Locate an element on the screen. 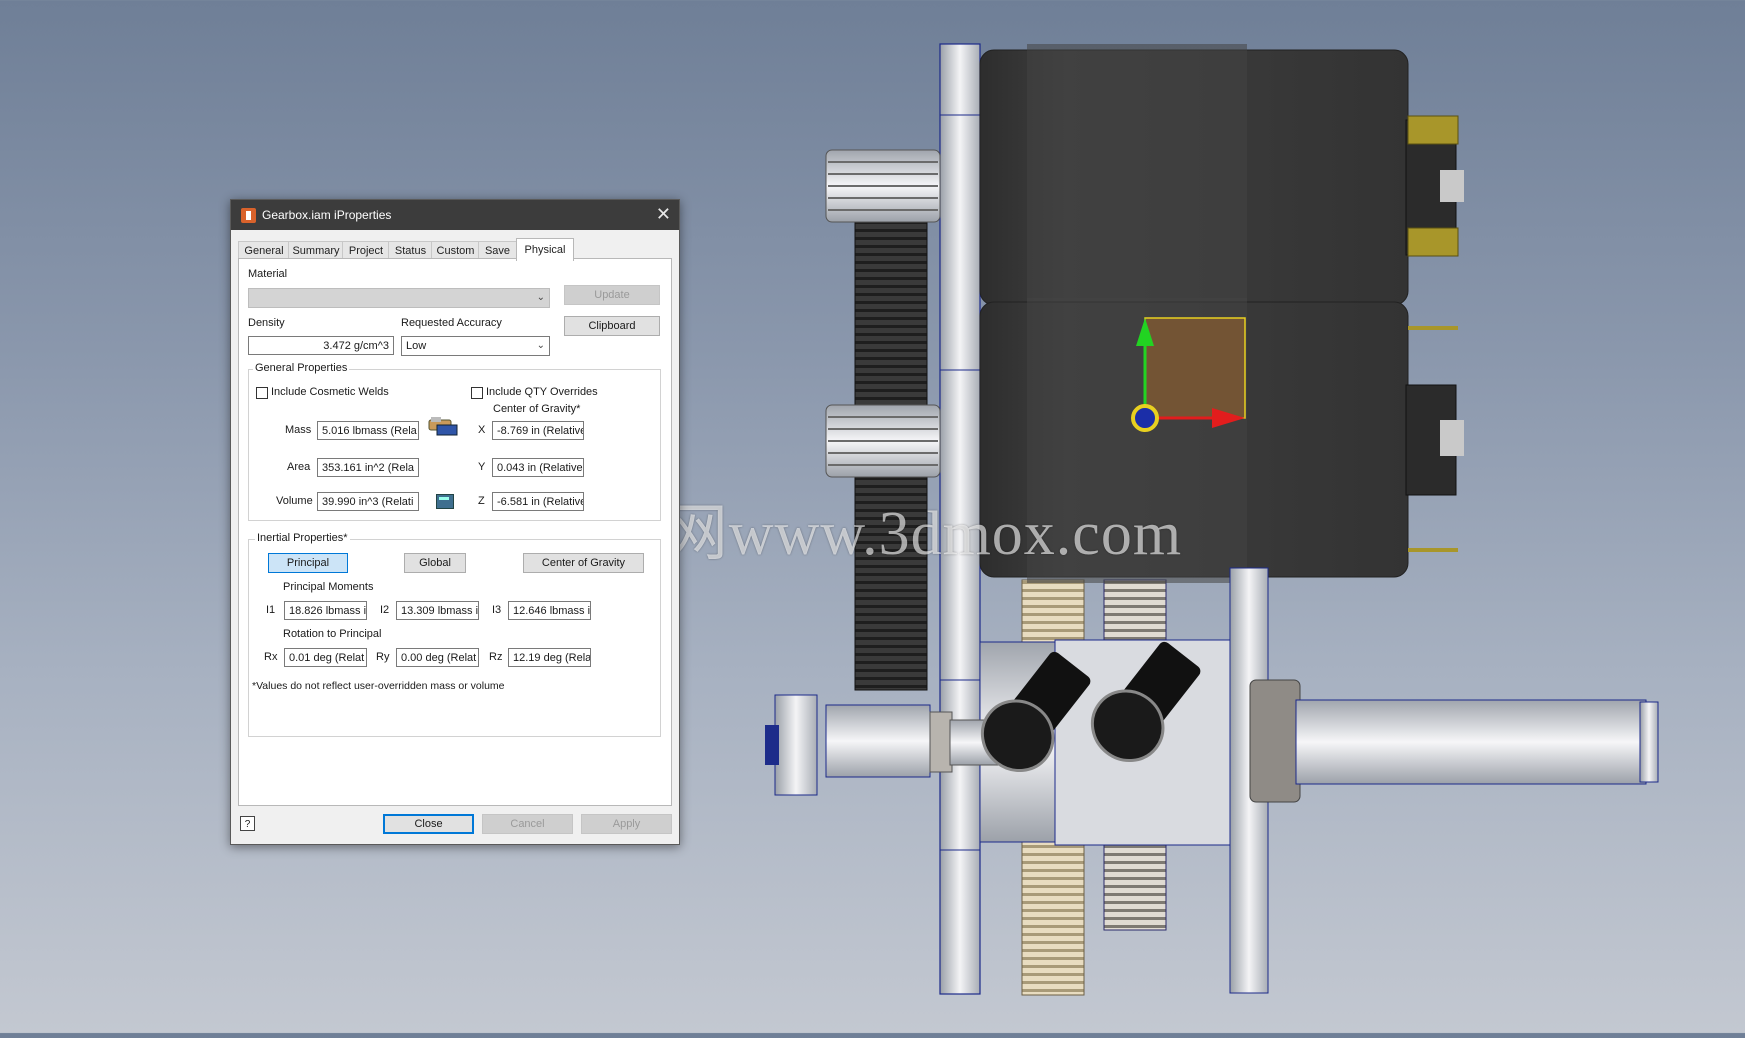  apply-button: Apply is located at coordinates (626, 824).